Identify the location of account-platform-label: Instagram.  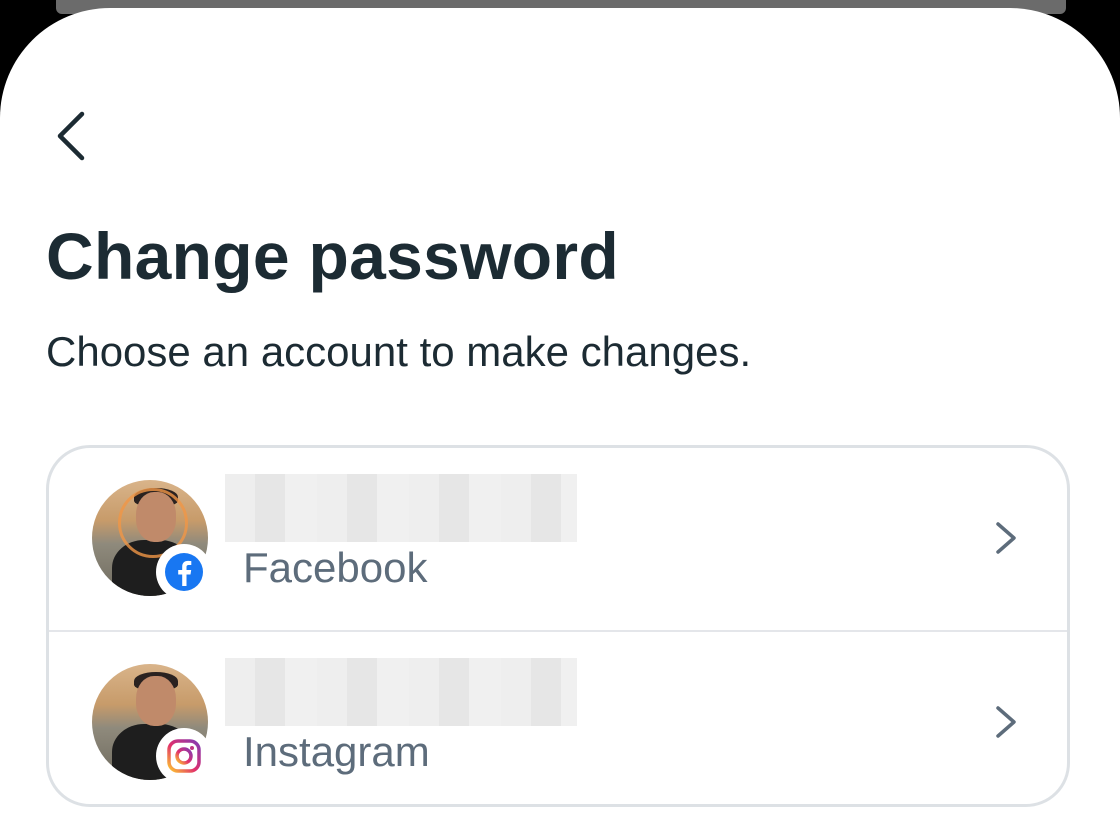
(336, 751).